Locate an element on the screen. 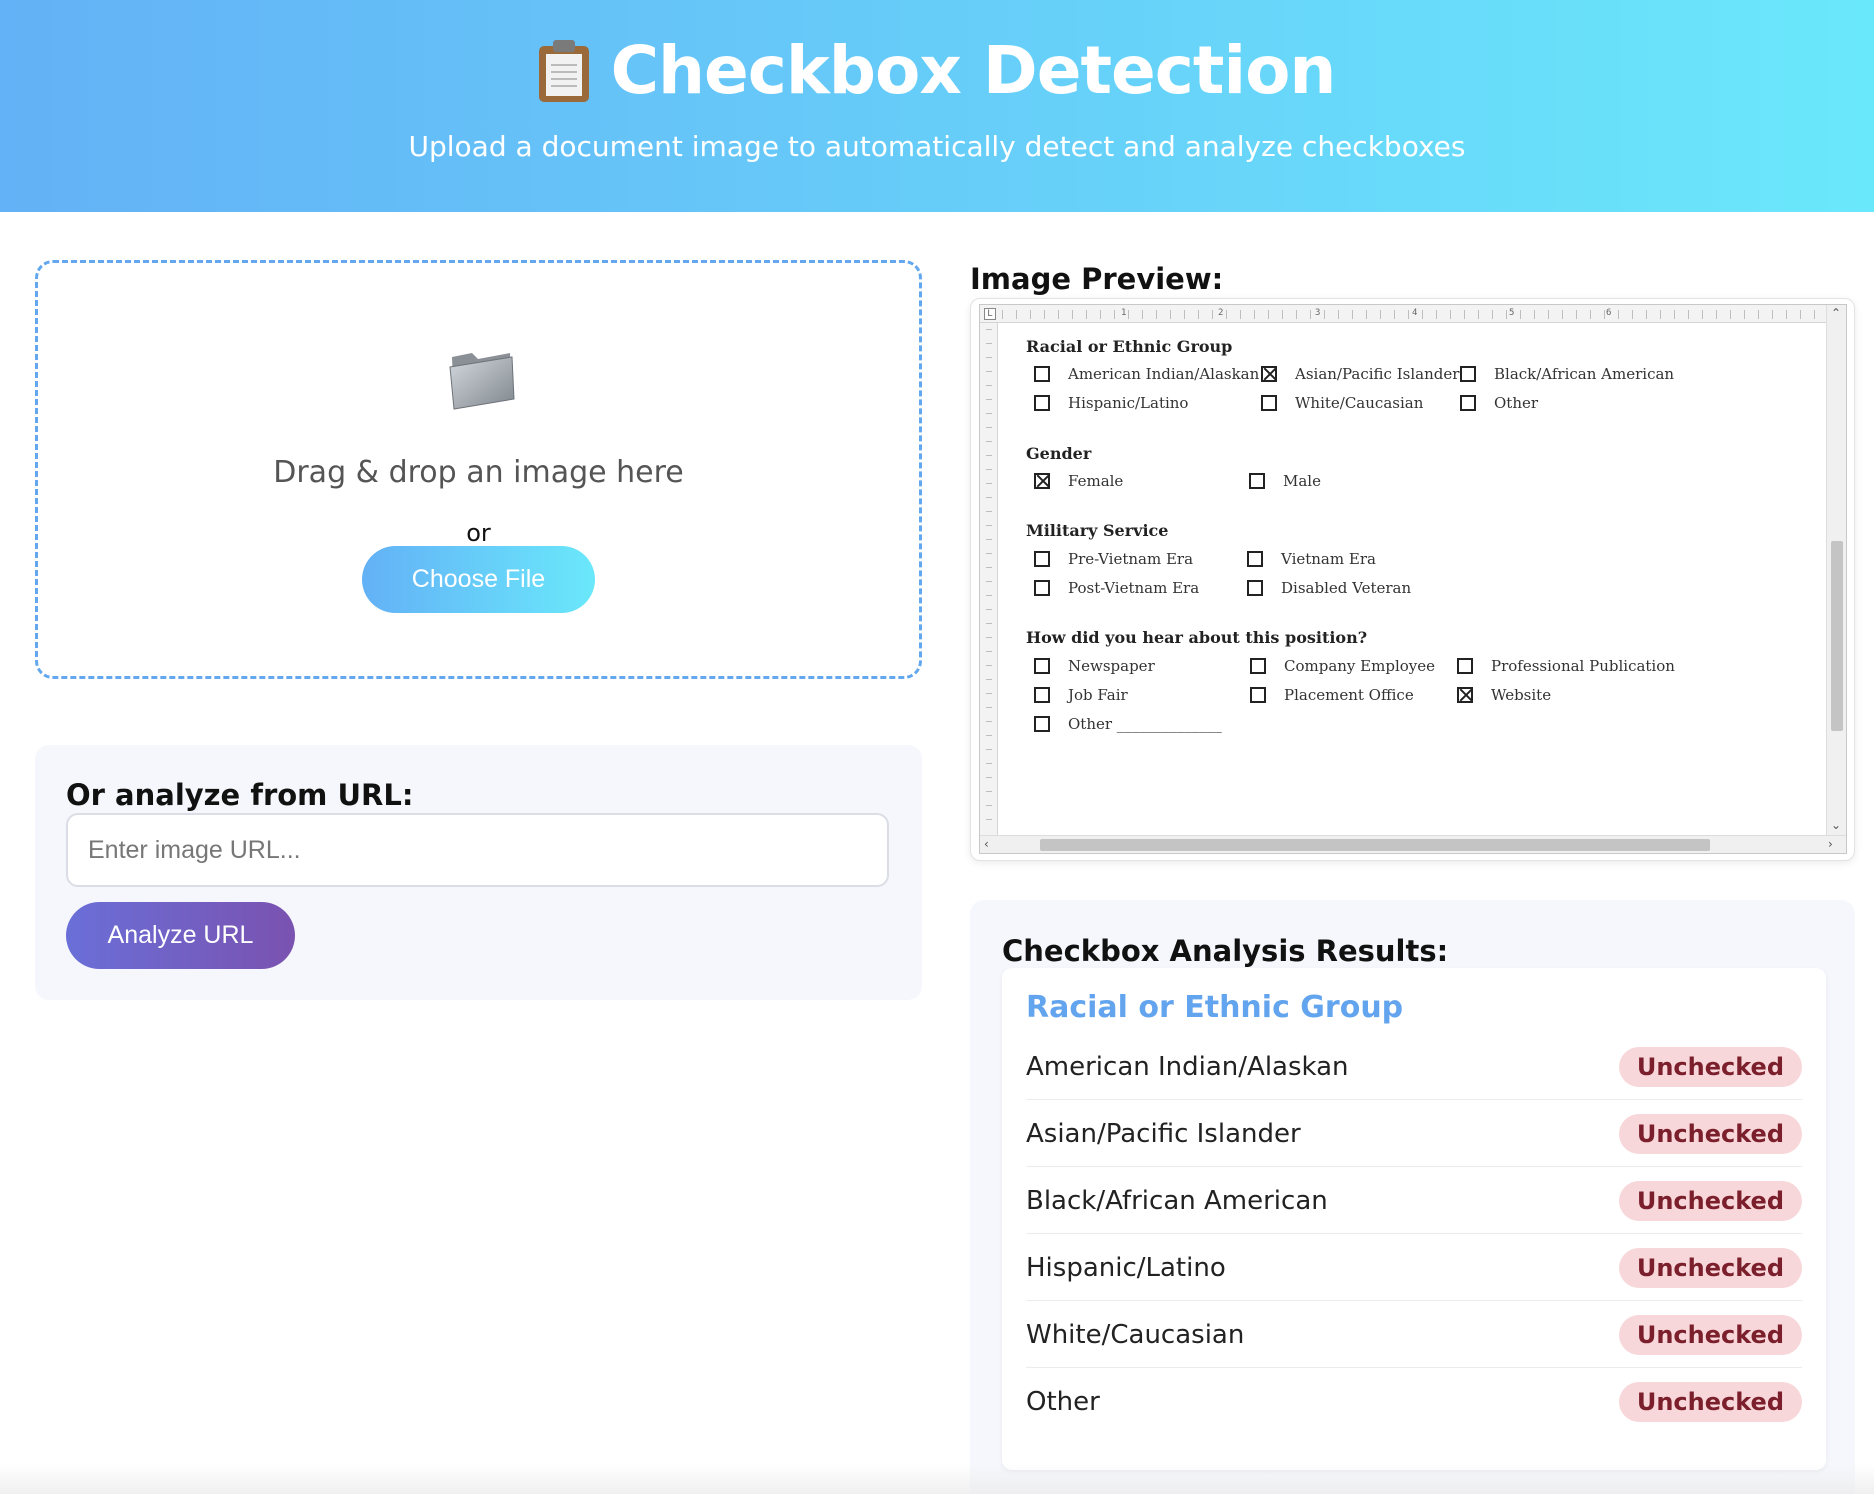 The height and width of the screenshot is (1494, 1874). result-label: Black/African American is located at coordinates (1177, 1201).